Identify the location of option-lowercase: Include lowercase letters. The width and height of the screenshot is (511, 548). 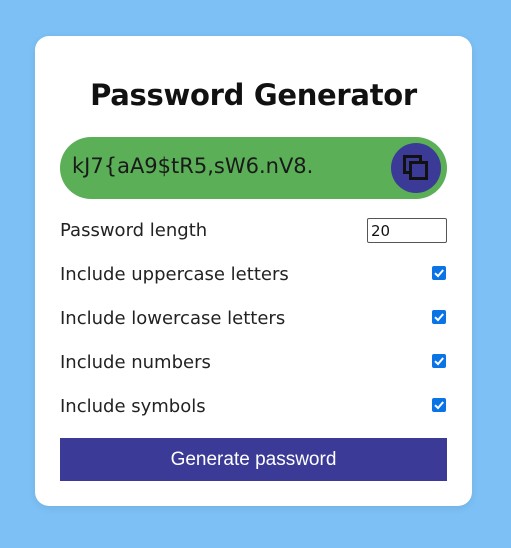
(253, 320).